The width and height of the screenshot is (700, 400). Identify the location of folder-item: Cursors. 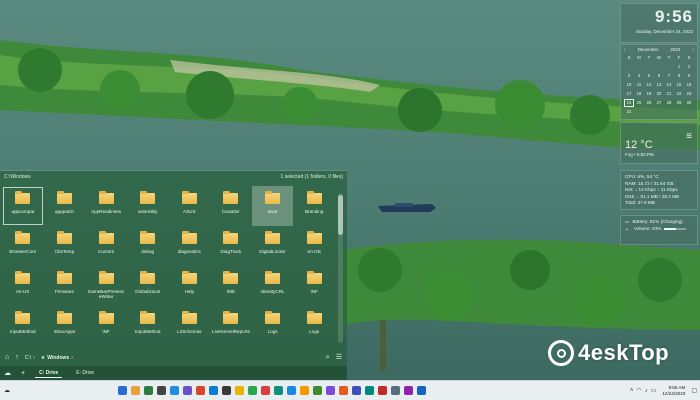
(106, 246).